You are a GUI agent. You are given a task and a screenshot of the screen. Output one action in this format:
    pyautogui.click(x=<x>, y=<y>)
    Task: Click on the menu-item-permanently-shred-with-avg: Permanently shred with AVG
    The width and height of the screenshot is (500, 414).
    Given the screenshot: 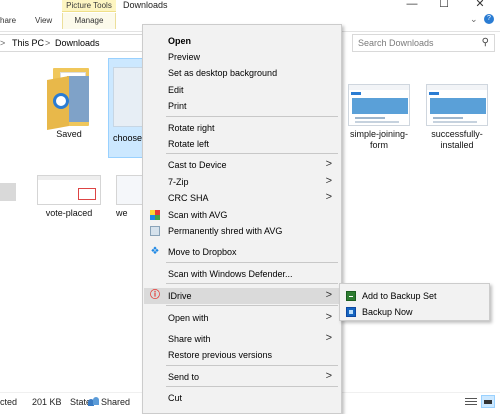 What is the action you would take?
    pyautogui.click(x=242, y=231)
    